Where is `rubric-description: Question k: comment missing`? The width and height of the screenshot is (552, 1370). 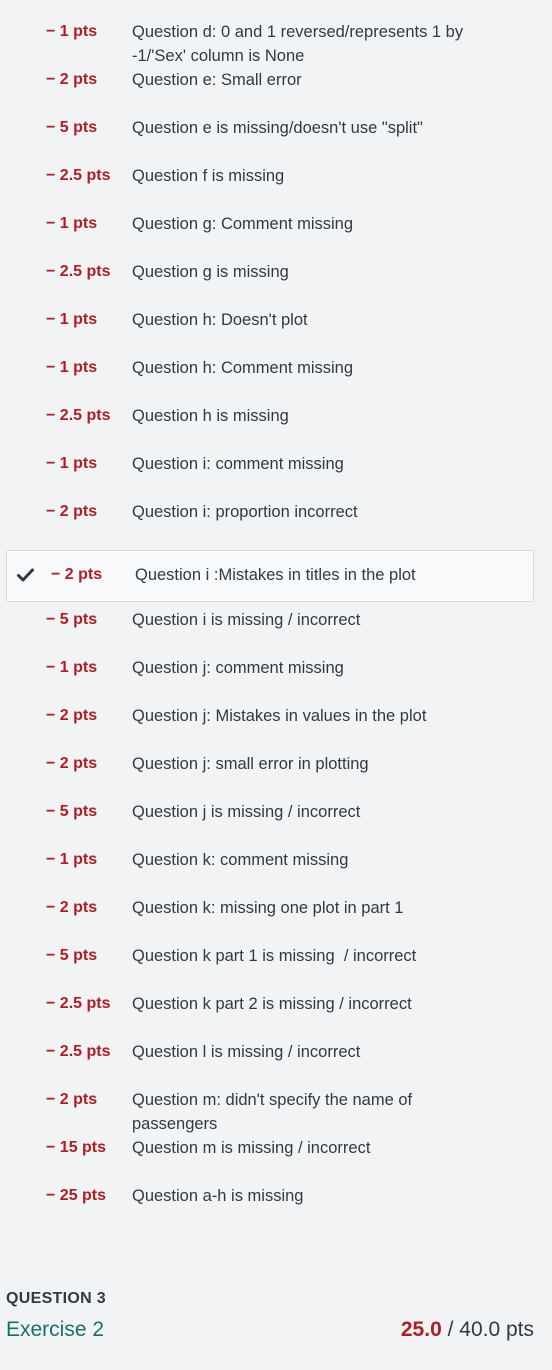 rubric-description: Question k: comment missing is located at coordinates (240, 860).